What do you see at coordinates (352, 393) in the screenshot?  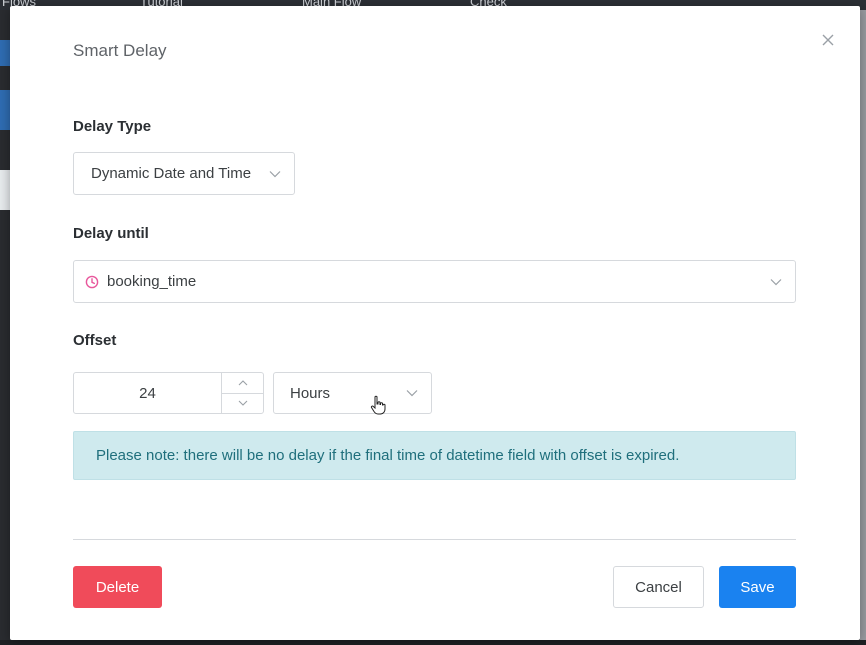 I see `offset-unit-select: Hours` at bounding box center [352, 393].